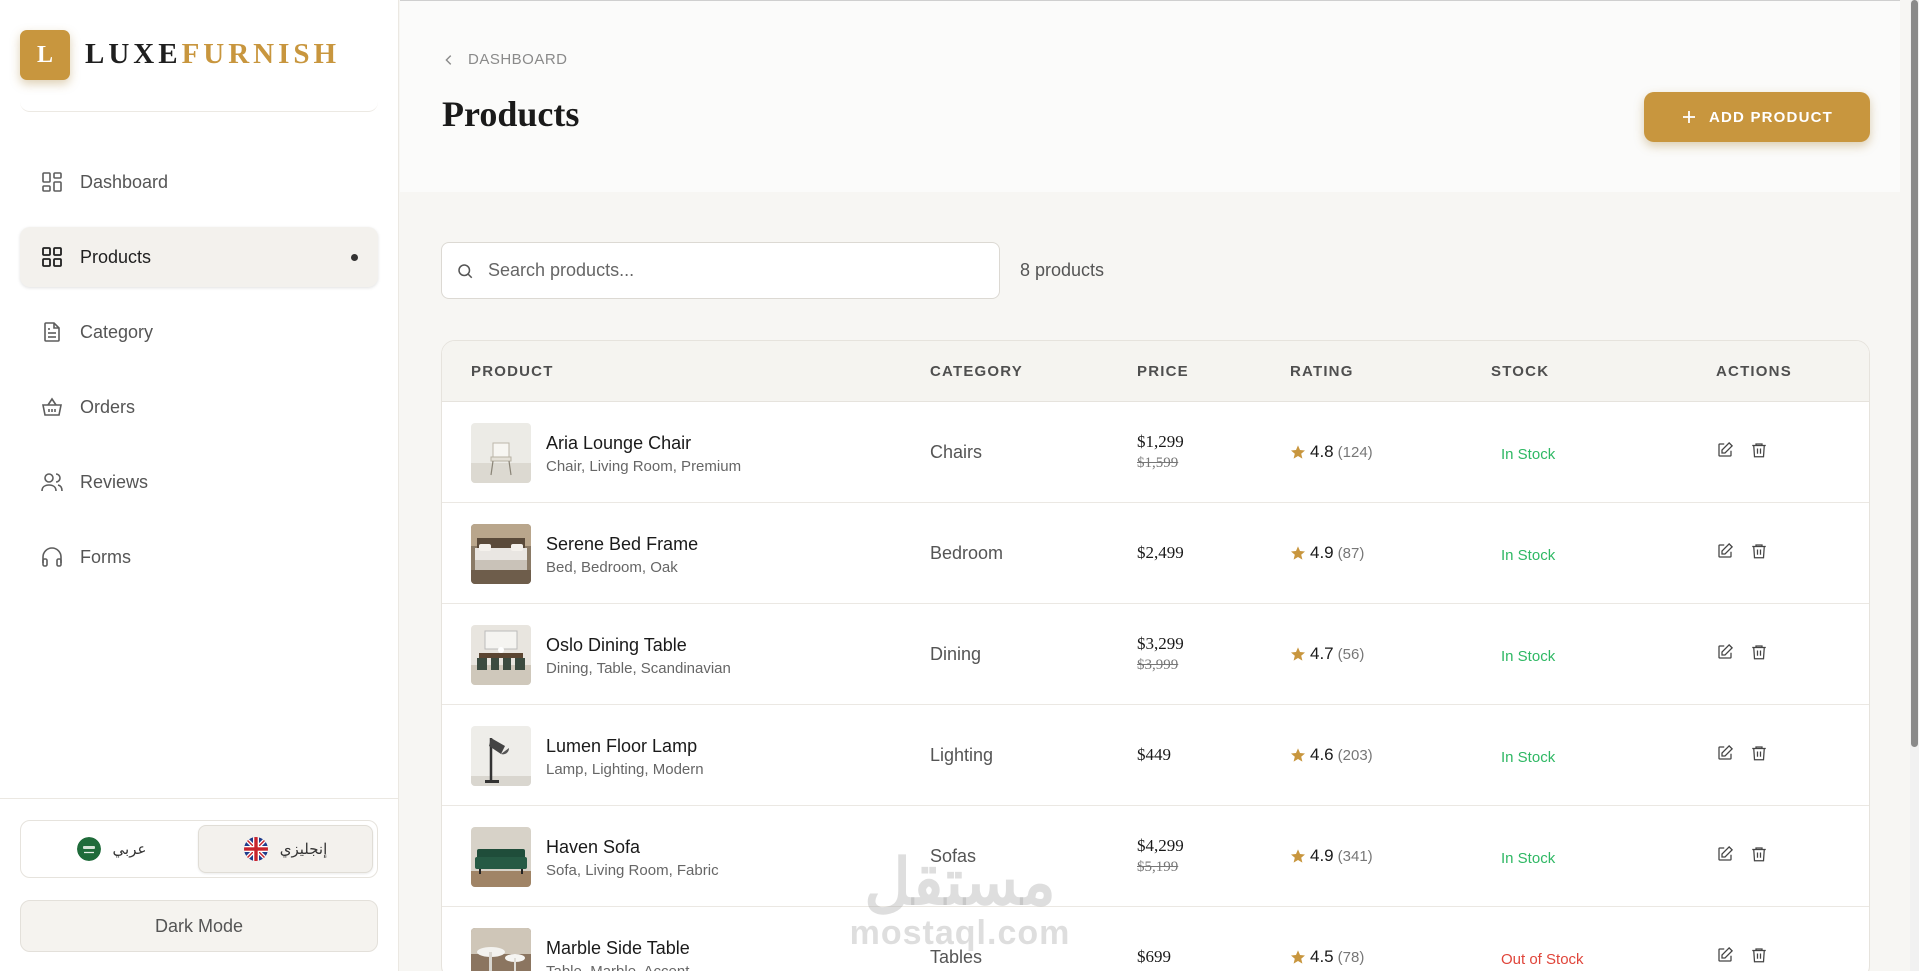 This screenshot has width=1919, height=971. What do you see at coordinates (505, 59) in the screenshot?
I see `breadcrumb: DASHBOARD` at bounding box center [505, 59].